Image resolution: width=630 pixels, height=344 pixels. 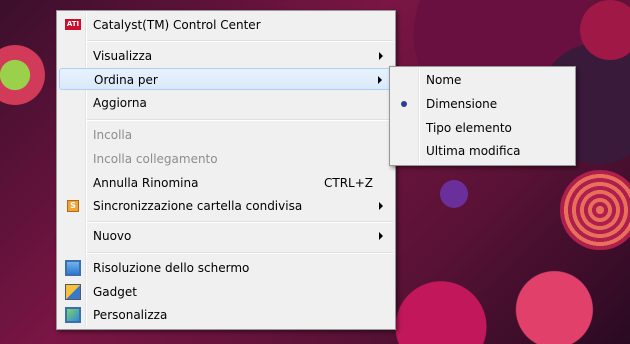 What do you see at coordinates (226, 315) in the screenshot?
I see `menu-item-personalizza: Personalizza` at bounding box center [226, 315].